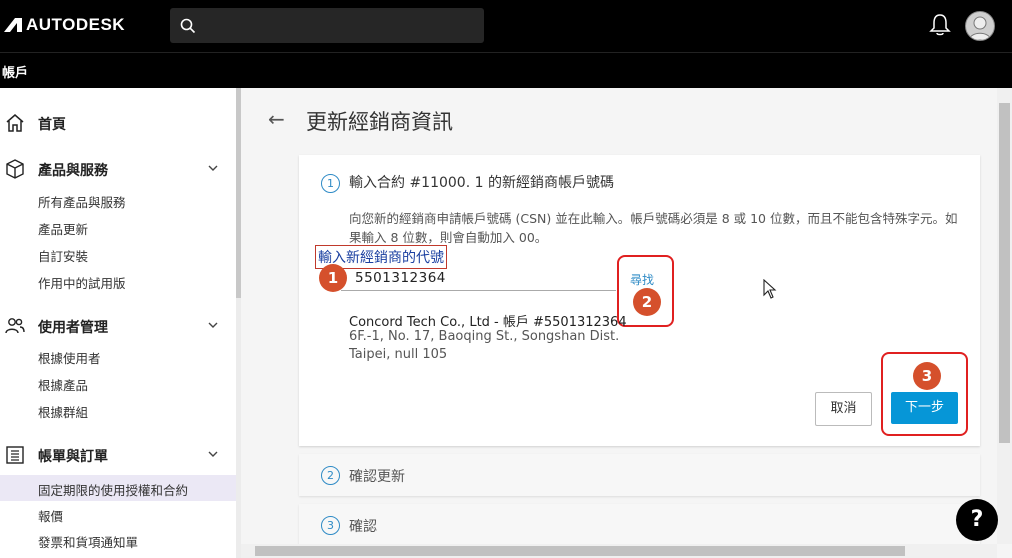 This screenshot has width=1012, height=558. I want to click on sidebar-section-label: 首頁, so click(52, 125).